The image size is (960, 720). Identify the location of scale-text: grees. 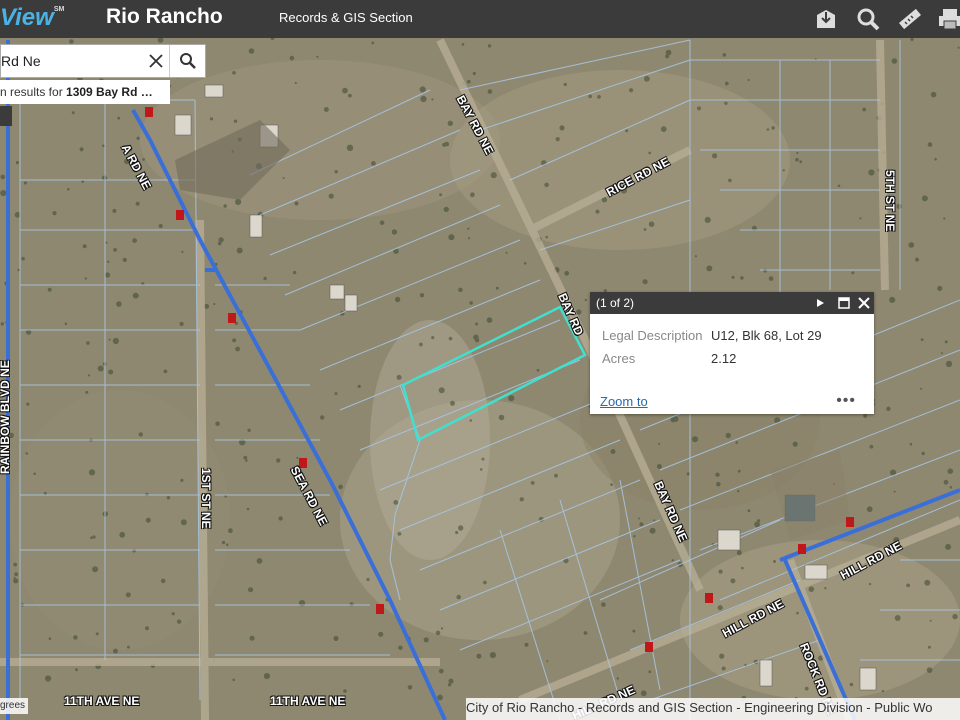
(14, 706).